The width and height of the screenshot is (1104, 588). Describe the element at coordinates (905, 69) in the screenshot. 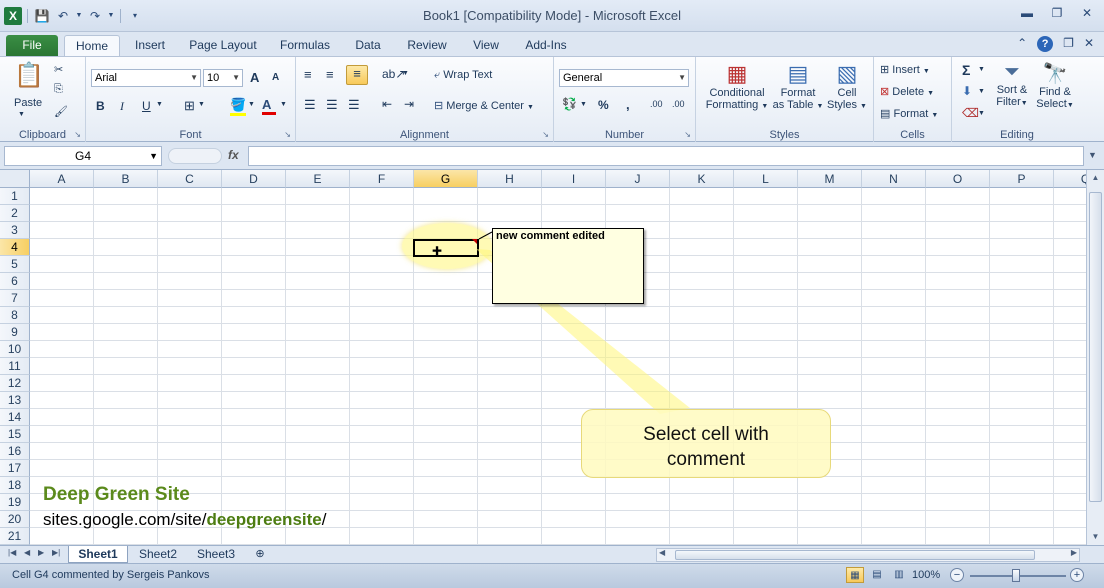

I see `insert-cells-button: ⊞ Insert ▼` at that location.